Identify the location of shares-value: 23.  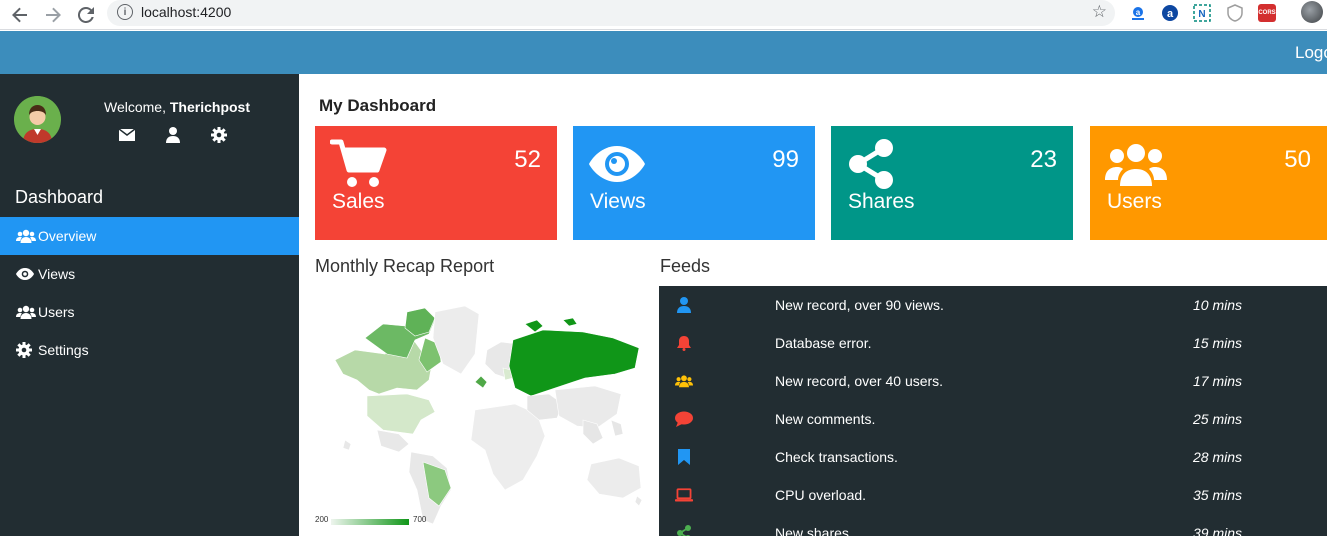
(1043, 159).